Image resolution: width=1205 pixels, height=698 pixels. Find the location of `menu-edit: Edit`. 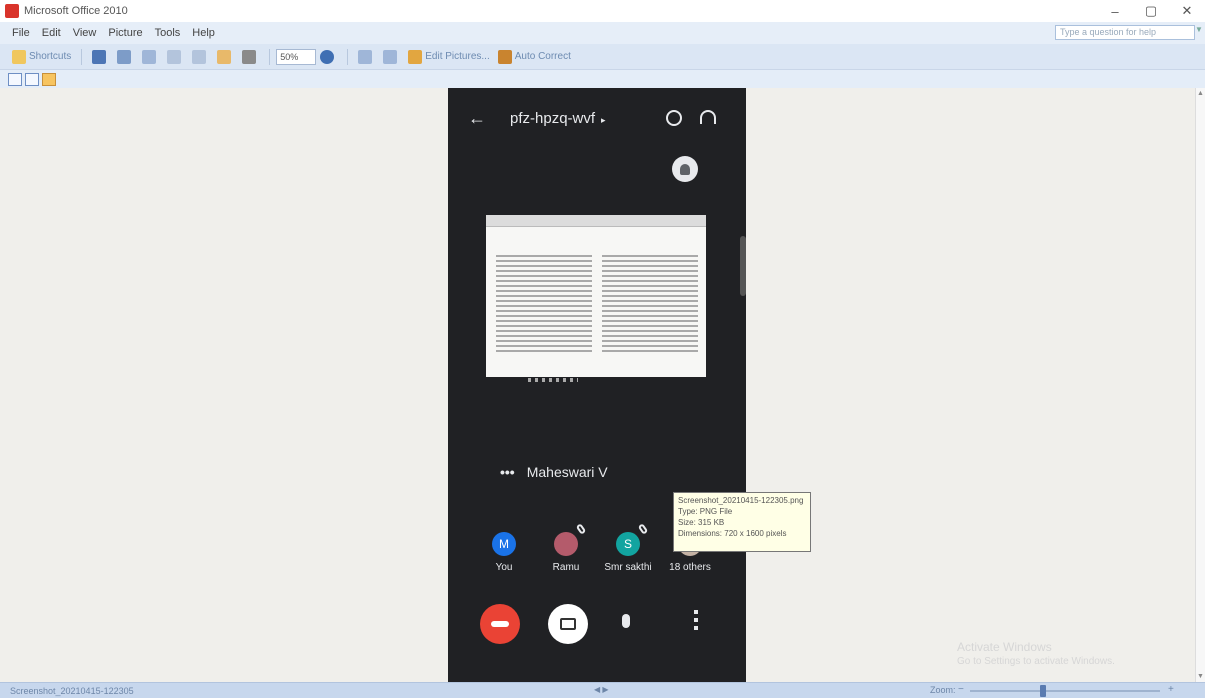

menu-edit: Edit is located at coordinates (51, 33).